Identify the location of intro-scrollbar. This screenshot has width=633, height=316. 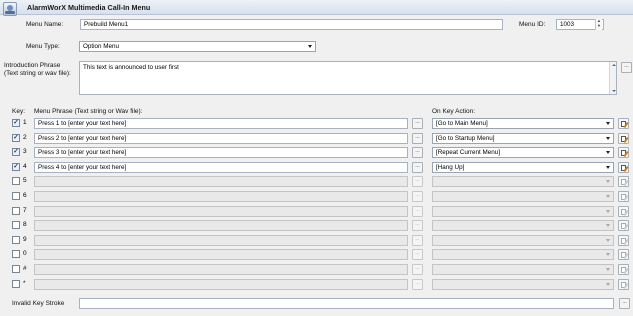
(612, 78).